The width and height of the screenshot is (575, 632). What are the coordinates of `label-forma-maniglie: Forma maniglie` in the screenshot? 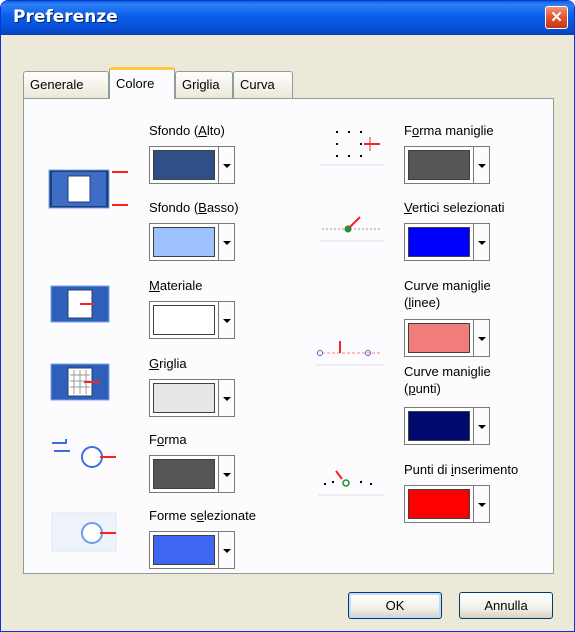 It's located at (449, 130).